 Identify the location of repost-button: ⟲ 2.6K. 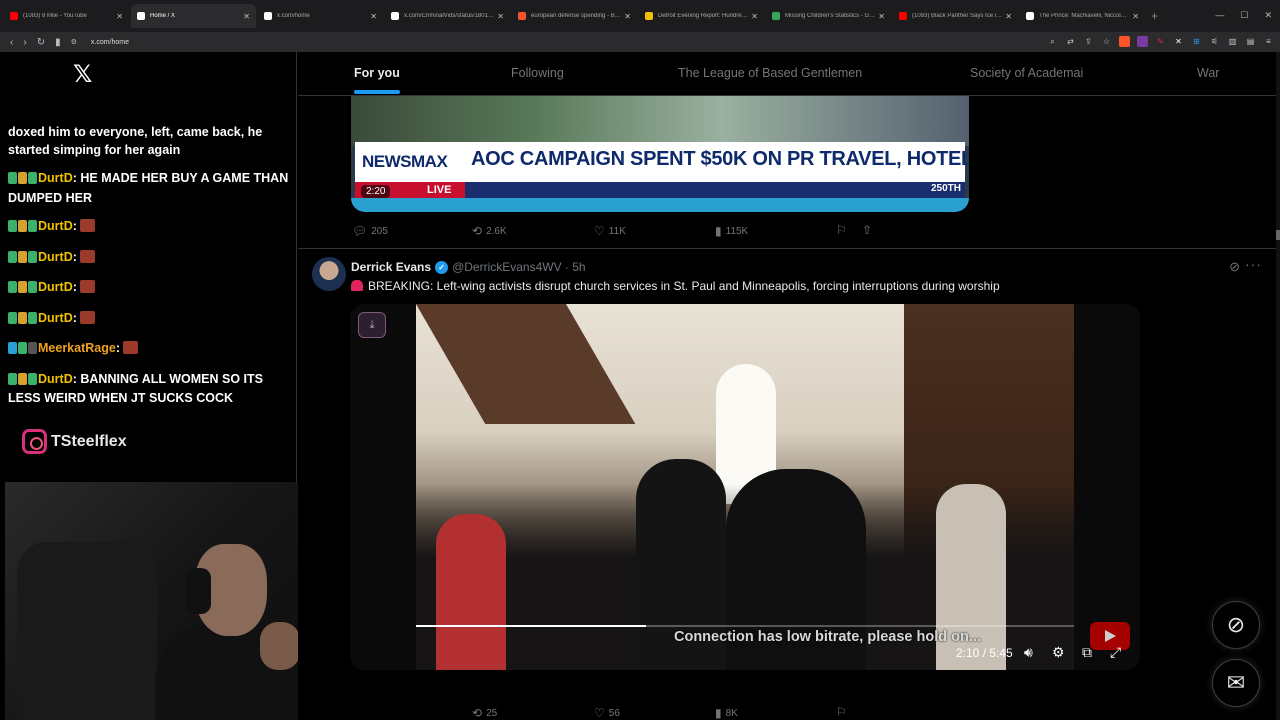
(489, 231).